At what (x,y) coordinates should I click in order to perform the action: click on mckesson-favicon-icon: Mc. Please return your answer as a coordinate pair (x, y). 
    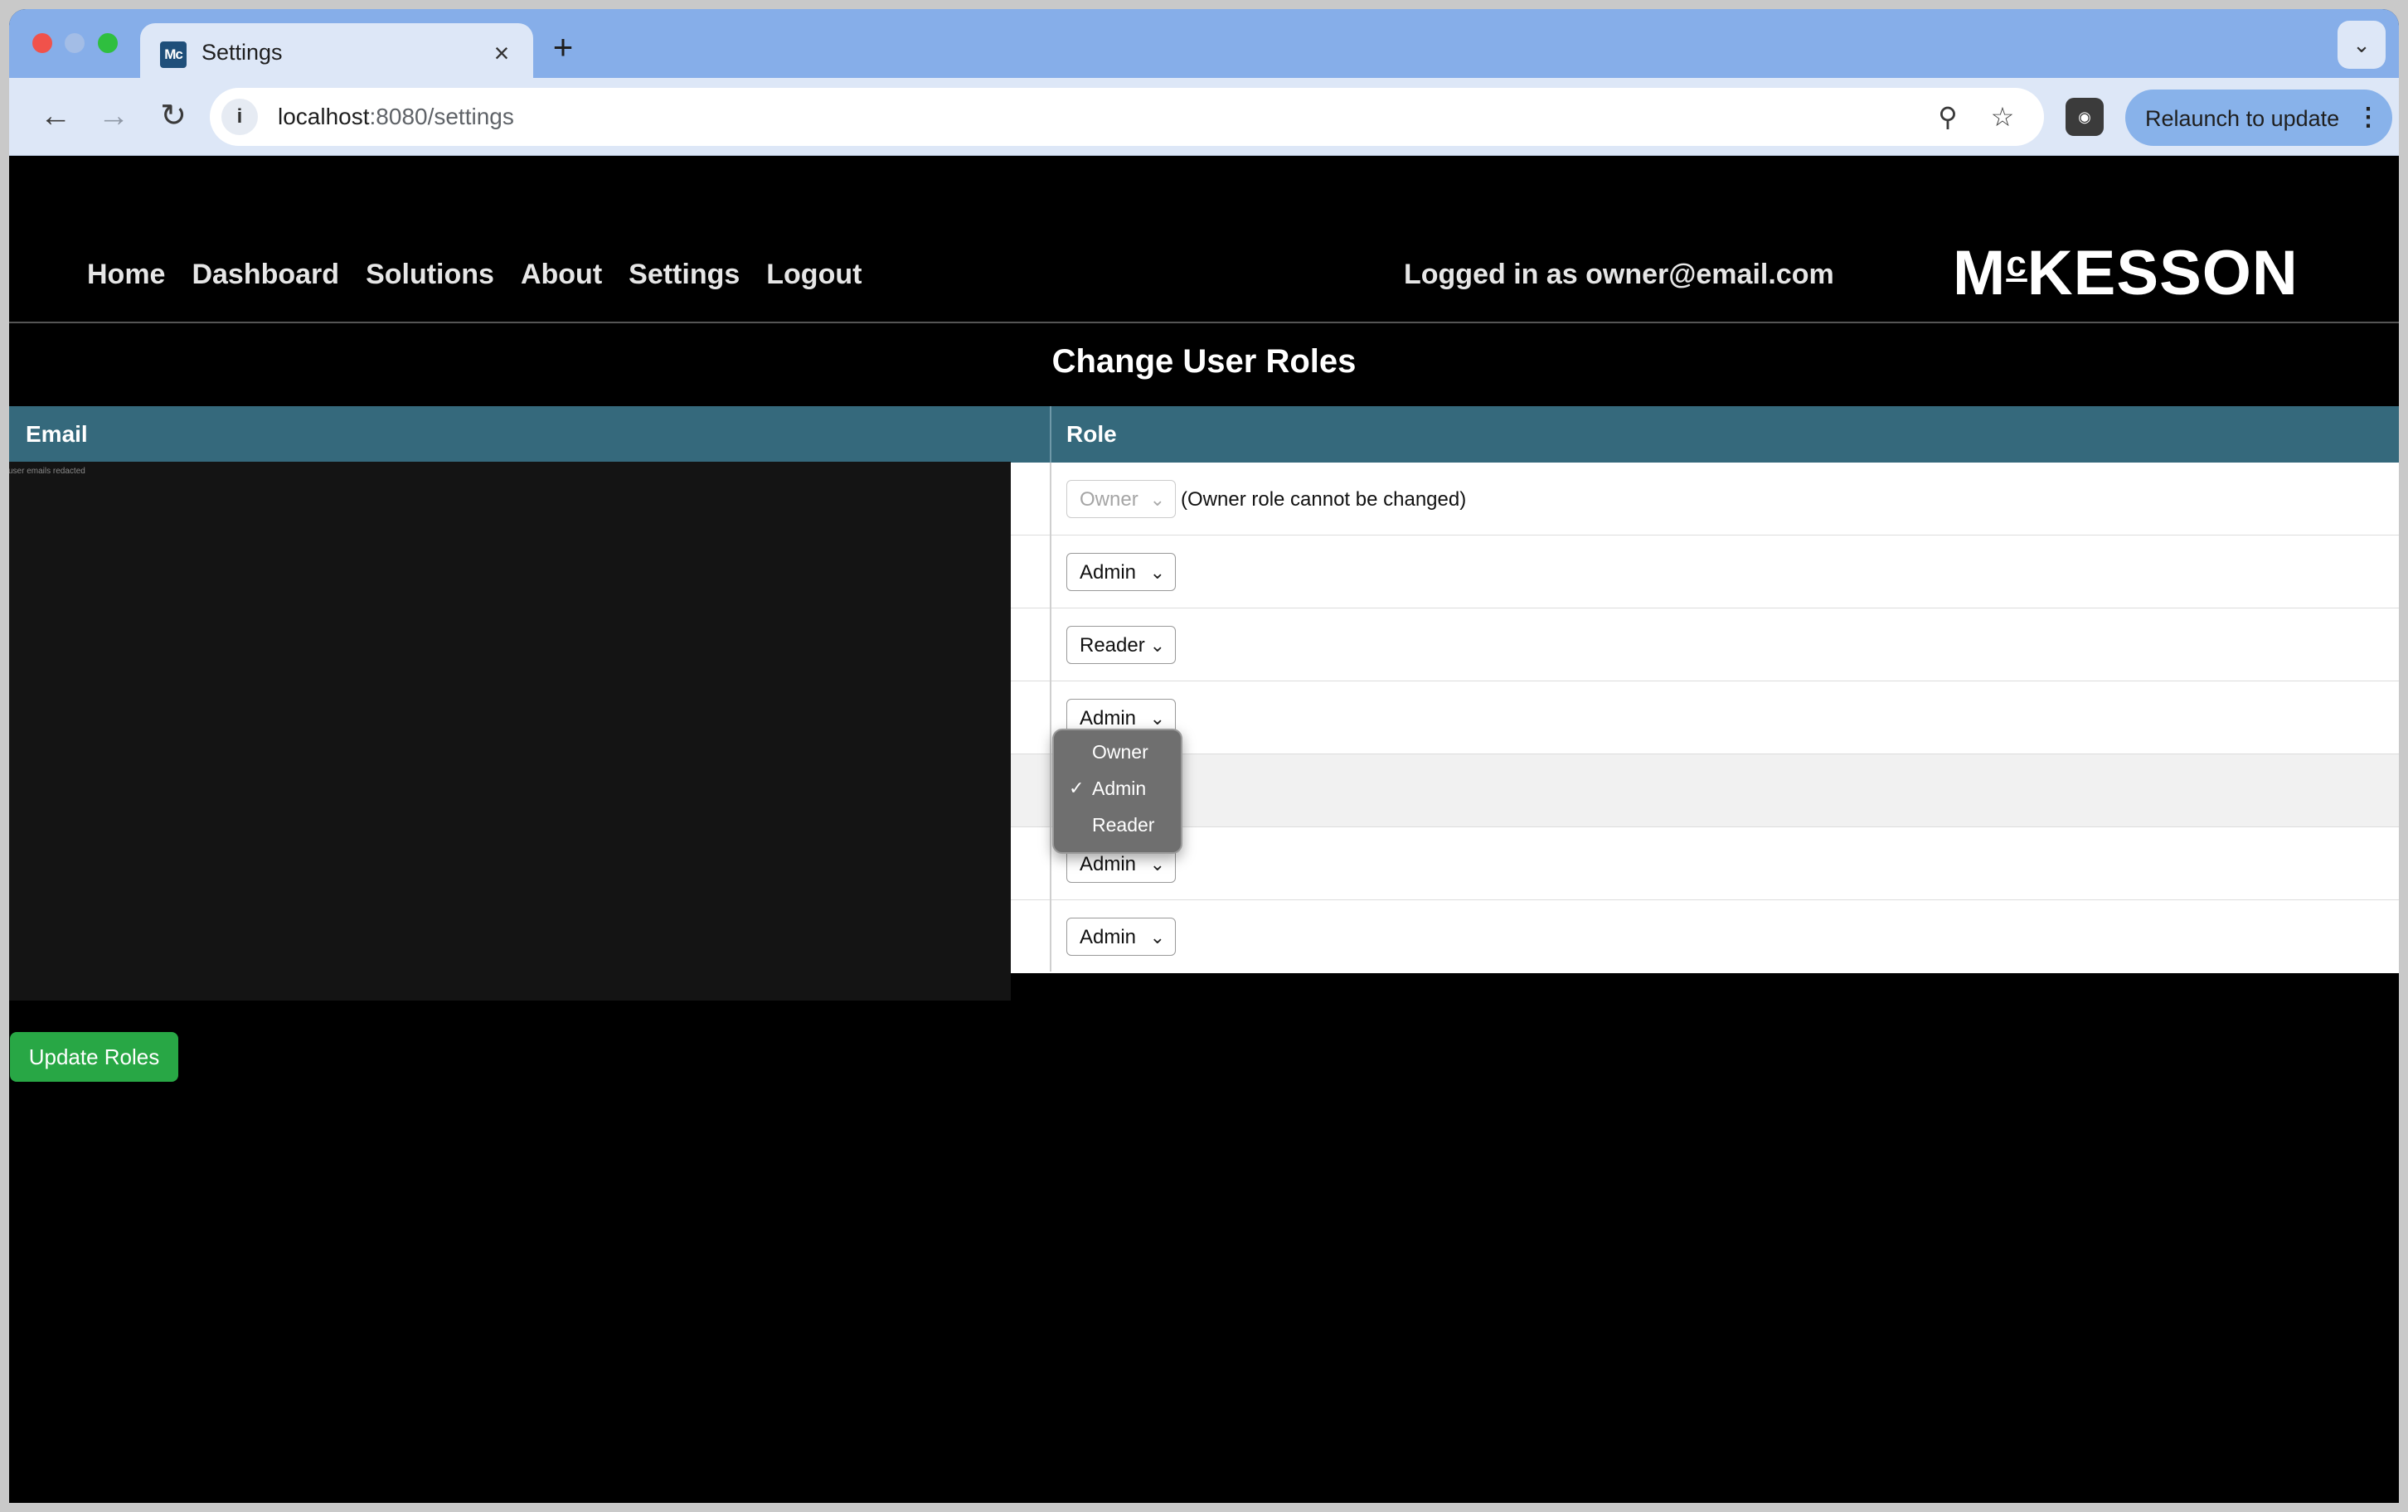
    Looking at the image, I should click on (173, 54).